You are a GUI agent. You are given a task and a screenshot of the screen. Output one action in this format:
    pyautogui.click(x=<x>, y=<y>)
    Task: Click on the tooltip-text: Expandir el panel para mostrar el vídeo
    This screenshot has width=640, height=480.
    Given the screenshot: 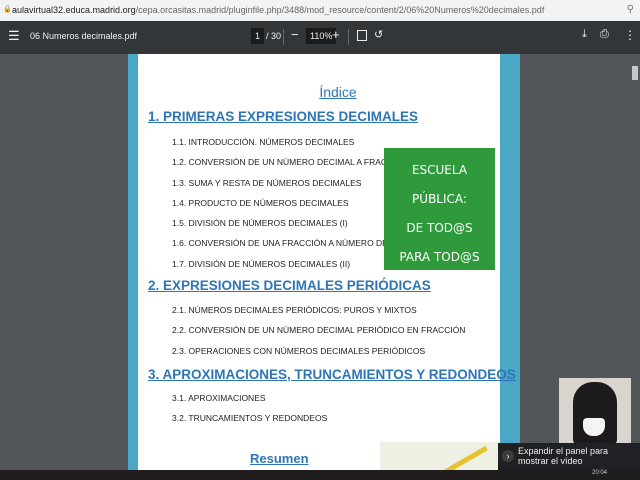 What is the action you would take?
    pyautogui.click(x=563, y=456)
    